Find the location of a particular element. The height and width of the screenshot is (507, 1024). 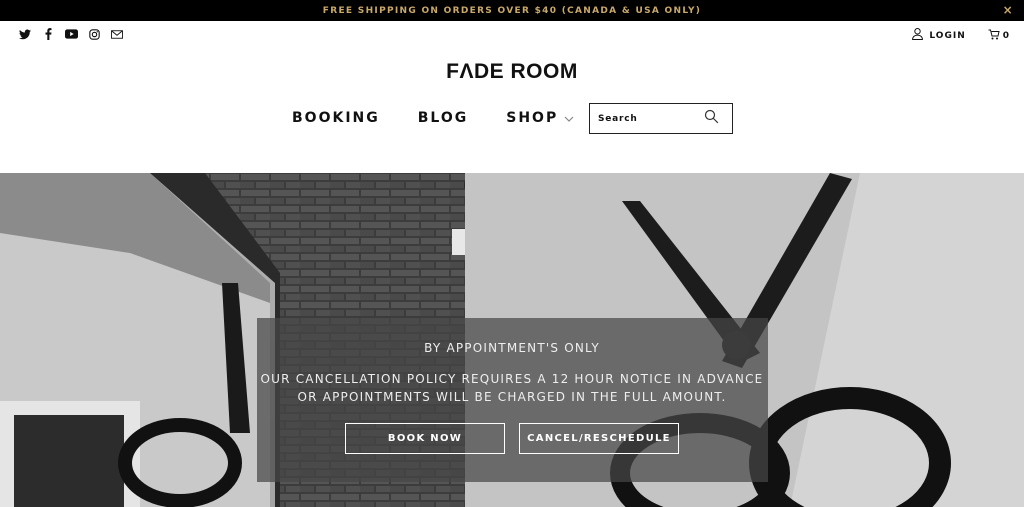

cart-count: 0 is located at coordinates (1006, 35).